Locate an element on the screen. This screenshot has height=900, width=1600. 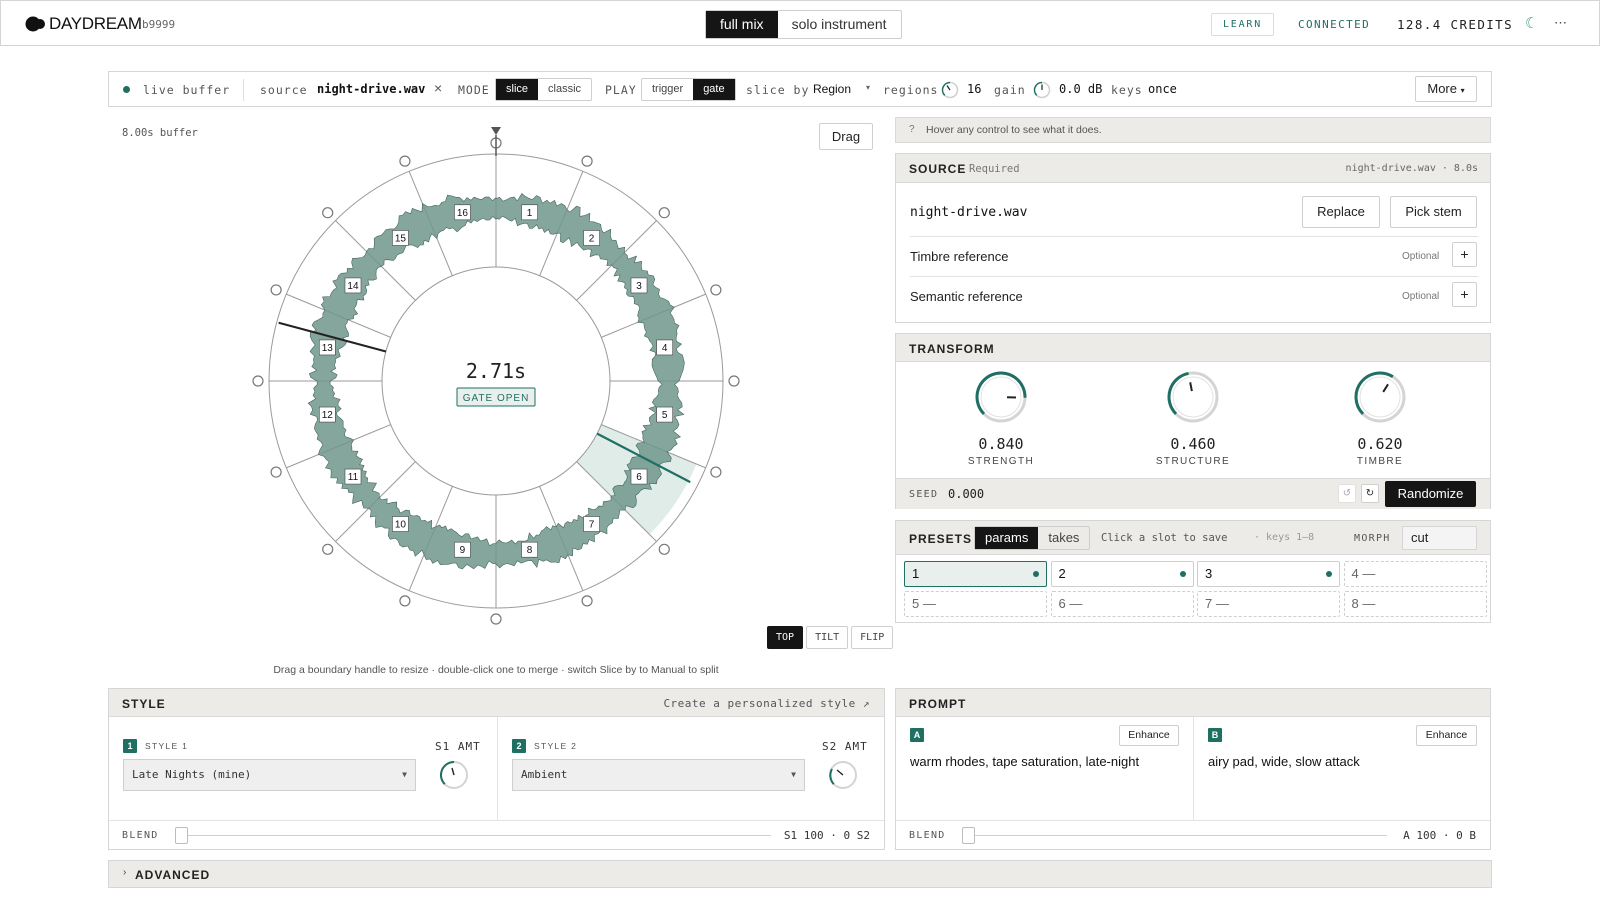
style-blend-track is located at coordinates (475, 835).